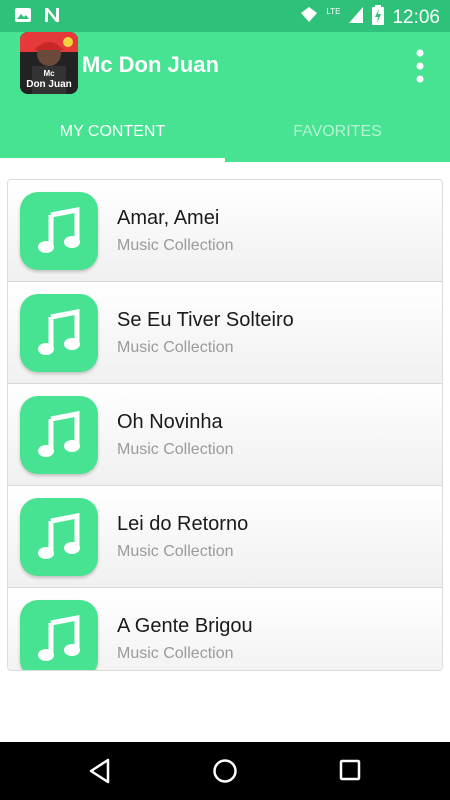 The image size is (450, 800). I want to click on app-logo: Mc Don Juan, so click(49, 63).